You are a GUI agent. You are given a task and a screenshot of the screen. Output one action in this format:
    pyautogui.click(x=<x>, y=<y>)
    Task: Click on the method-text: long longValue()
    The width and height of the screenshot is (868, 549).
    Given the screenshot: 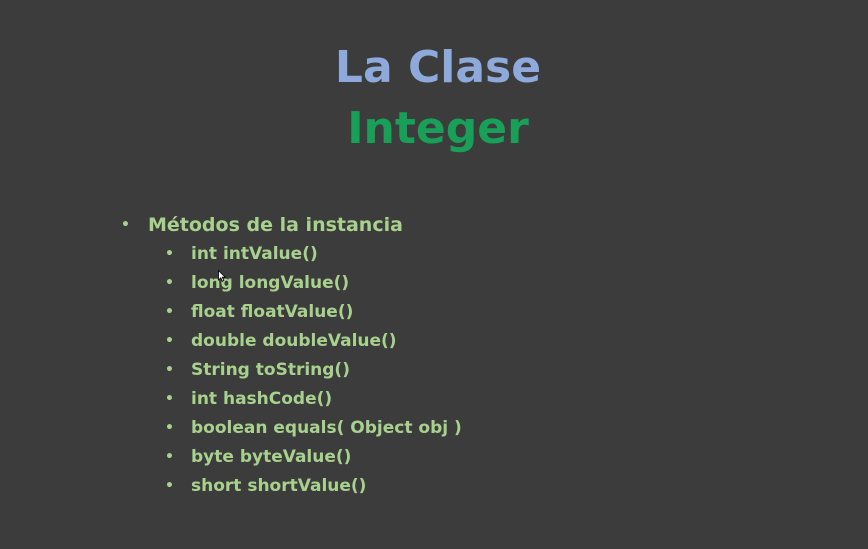 What is the action you would take?
    pyautogui.click(x=270, y=283)
    